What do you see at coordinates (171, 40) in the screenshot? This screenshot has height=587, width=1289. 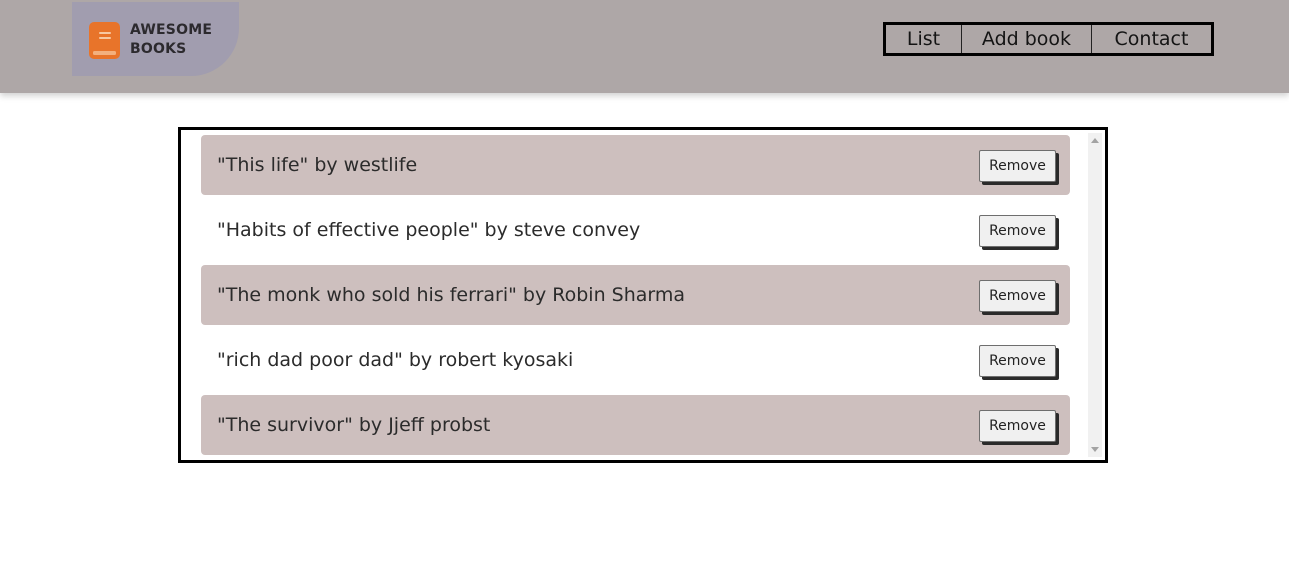 I see `brand-name: AWESOME BOOKS` at bounding box center [171, 40].